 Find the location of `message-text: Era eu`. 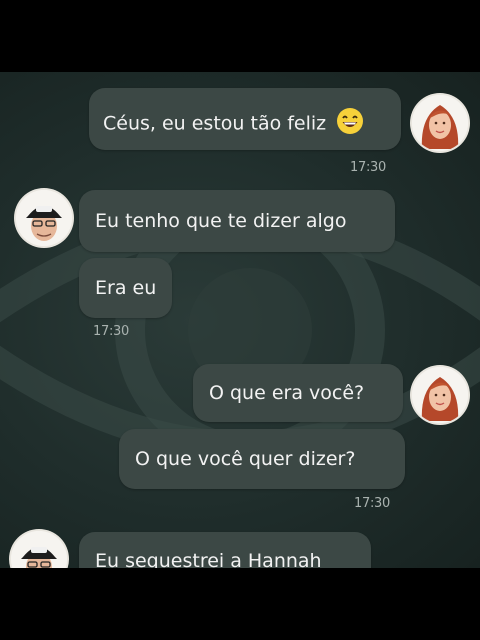

message-text: Era eu is located at coordinates (126, 288).